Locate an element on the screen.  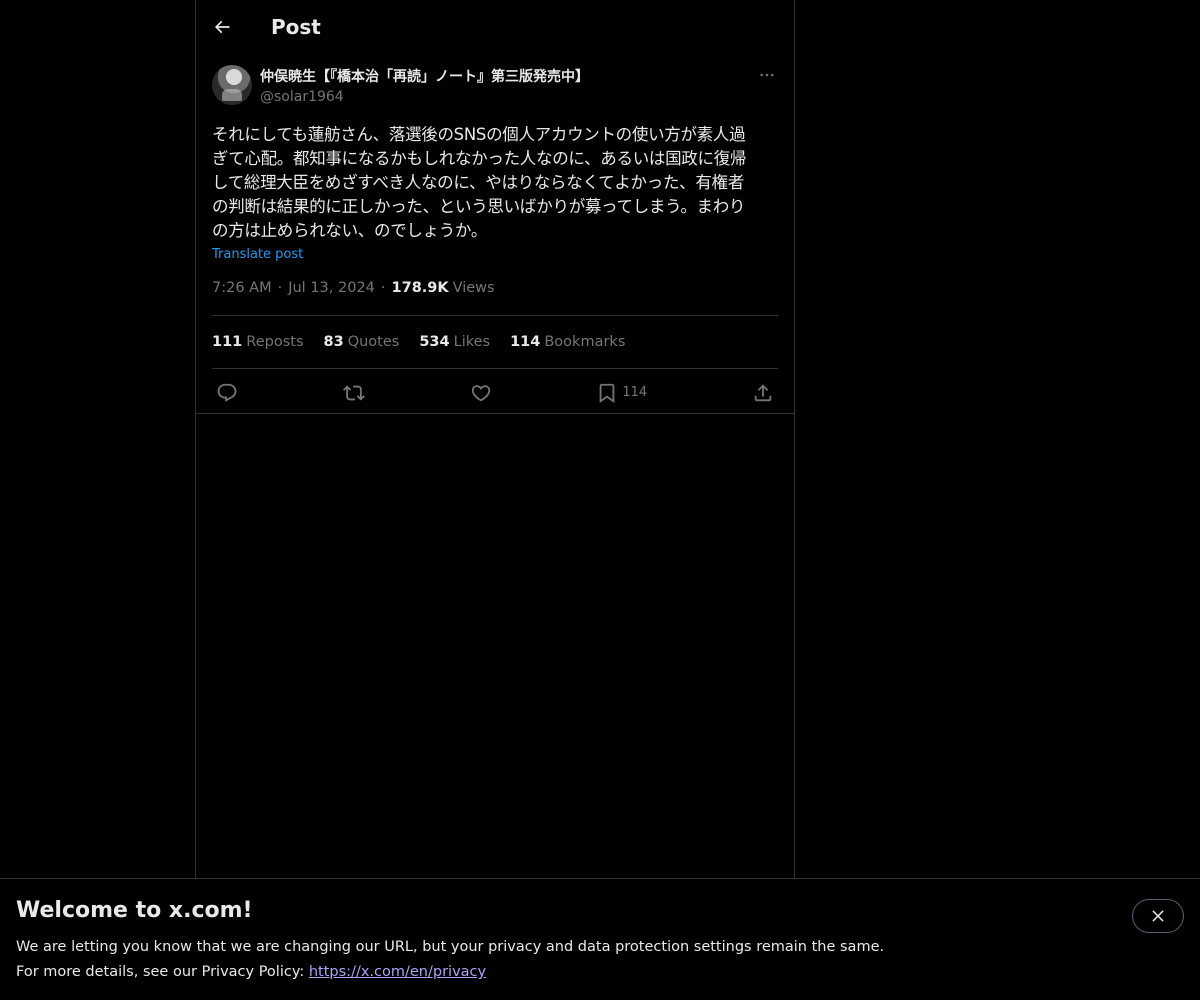
repost-button is located at coordinates (353, 393).